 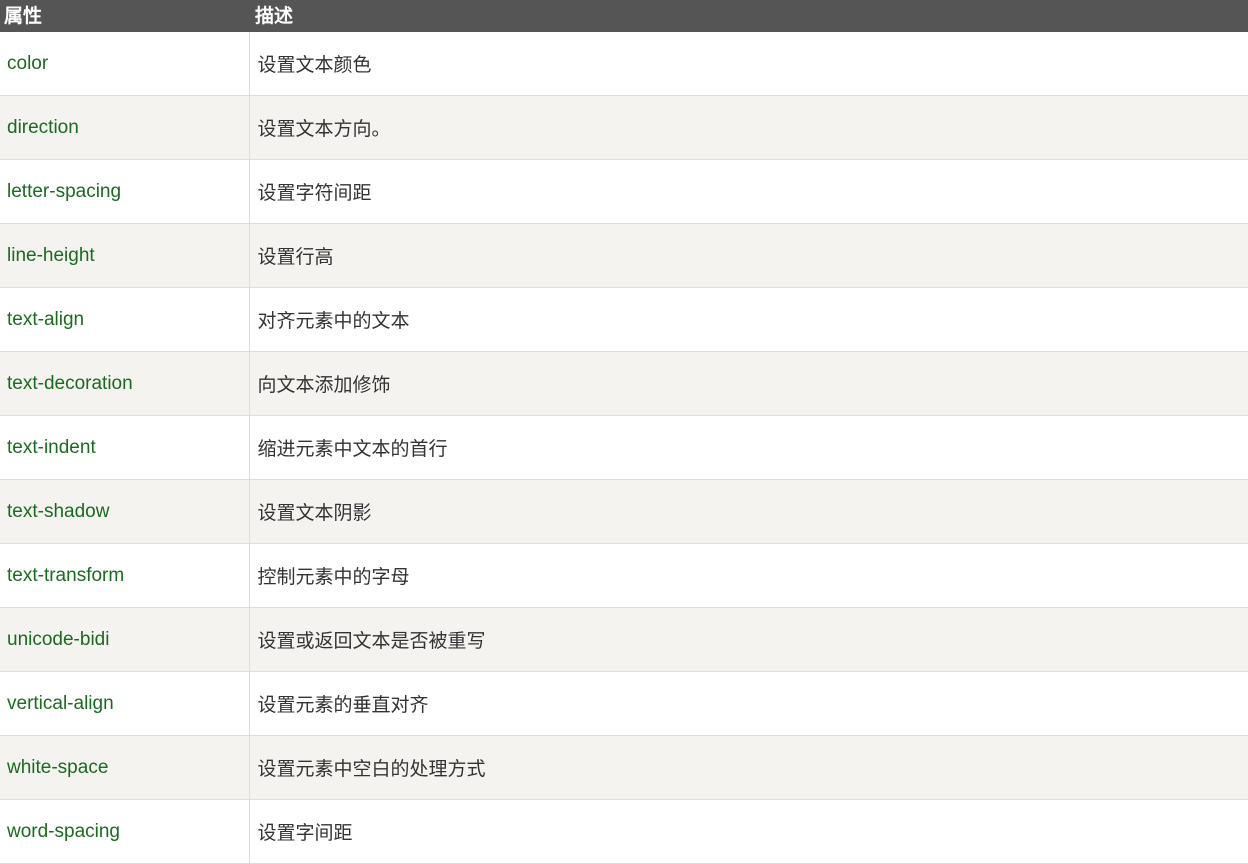 I want to click on table-row: white-space 设置元素中空白的处理方式, so click(x=624, y=767).